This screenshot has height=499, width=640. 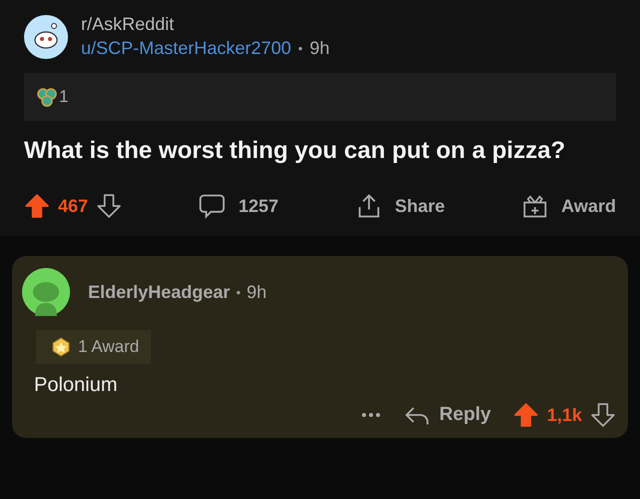 What do you see at coordinates (564, 415) in the screenshot?
I see `vote-score: 1,1k` at bounding box center [564, 415].